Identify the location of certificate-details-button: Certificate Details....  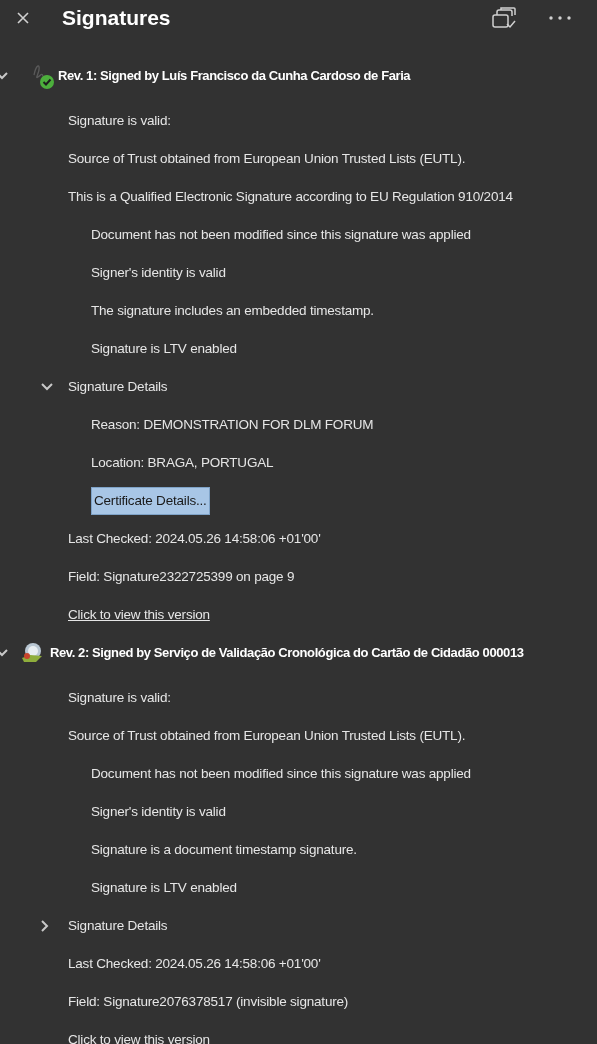
(150, 501).